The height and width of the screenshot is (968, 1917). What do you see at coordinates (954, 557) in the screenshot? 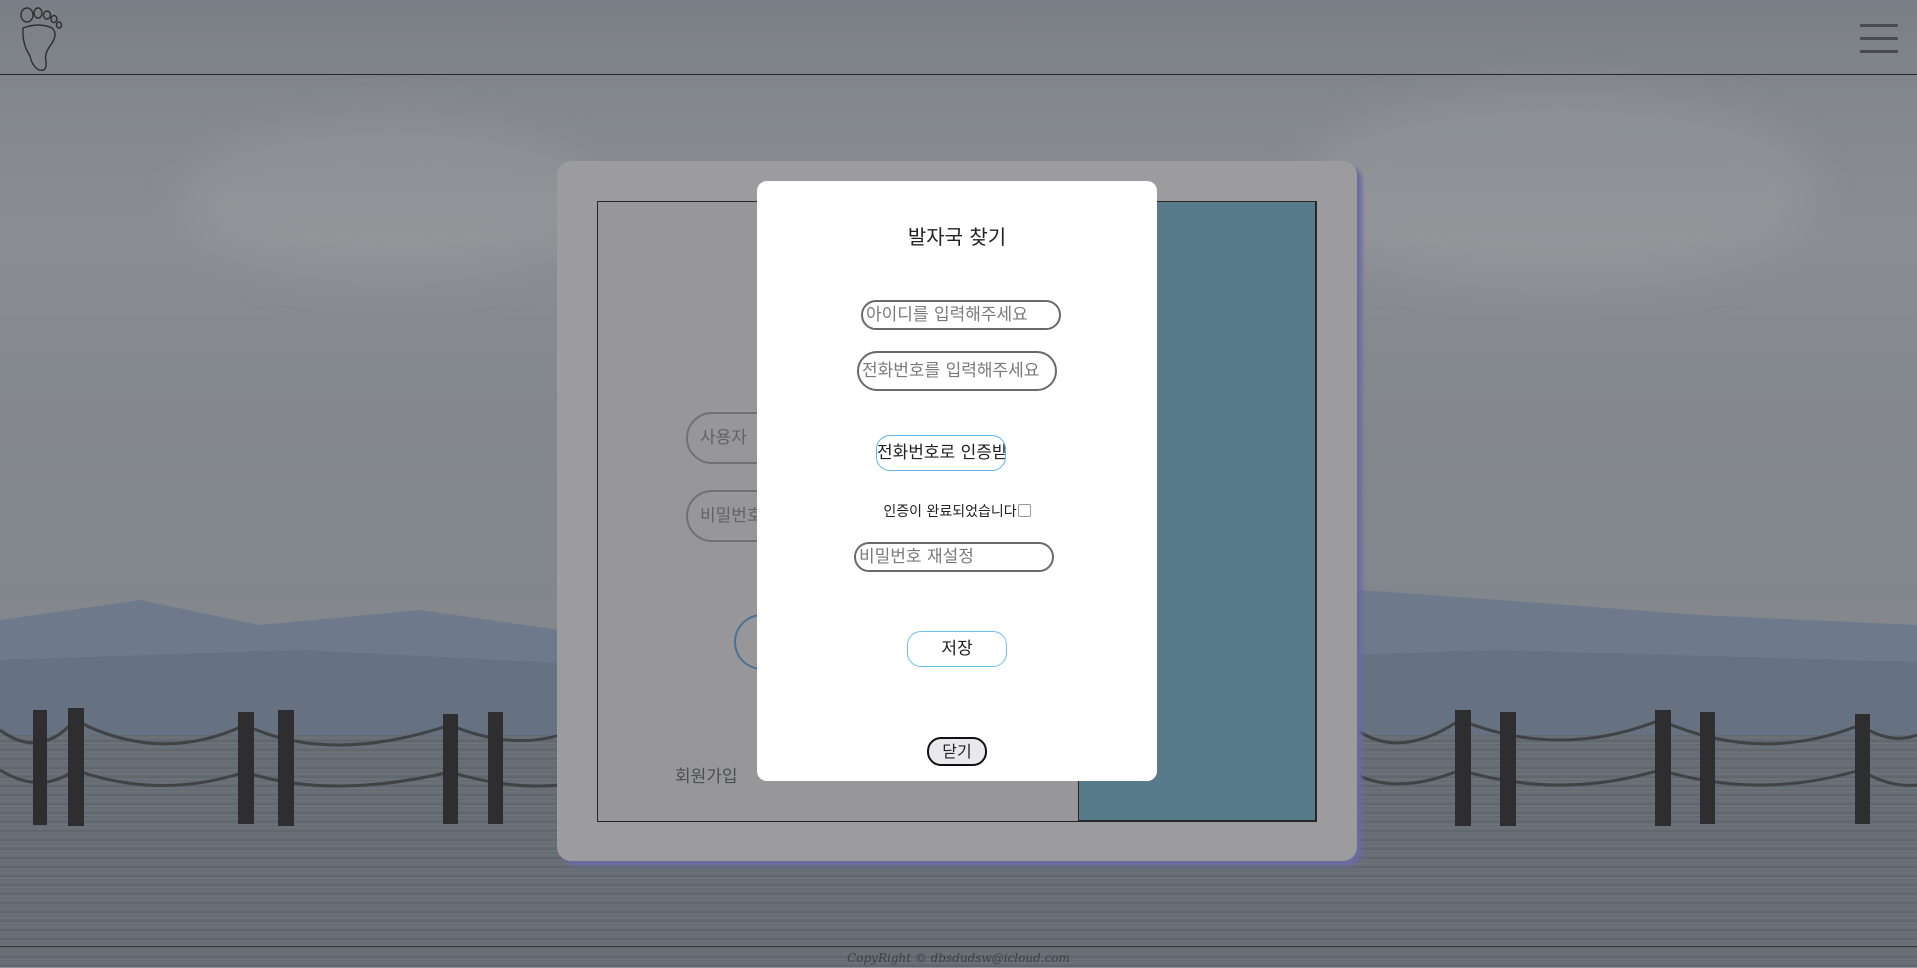
I see `new-password-input` at bounding box center [954, 557].